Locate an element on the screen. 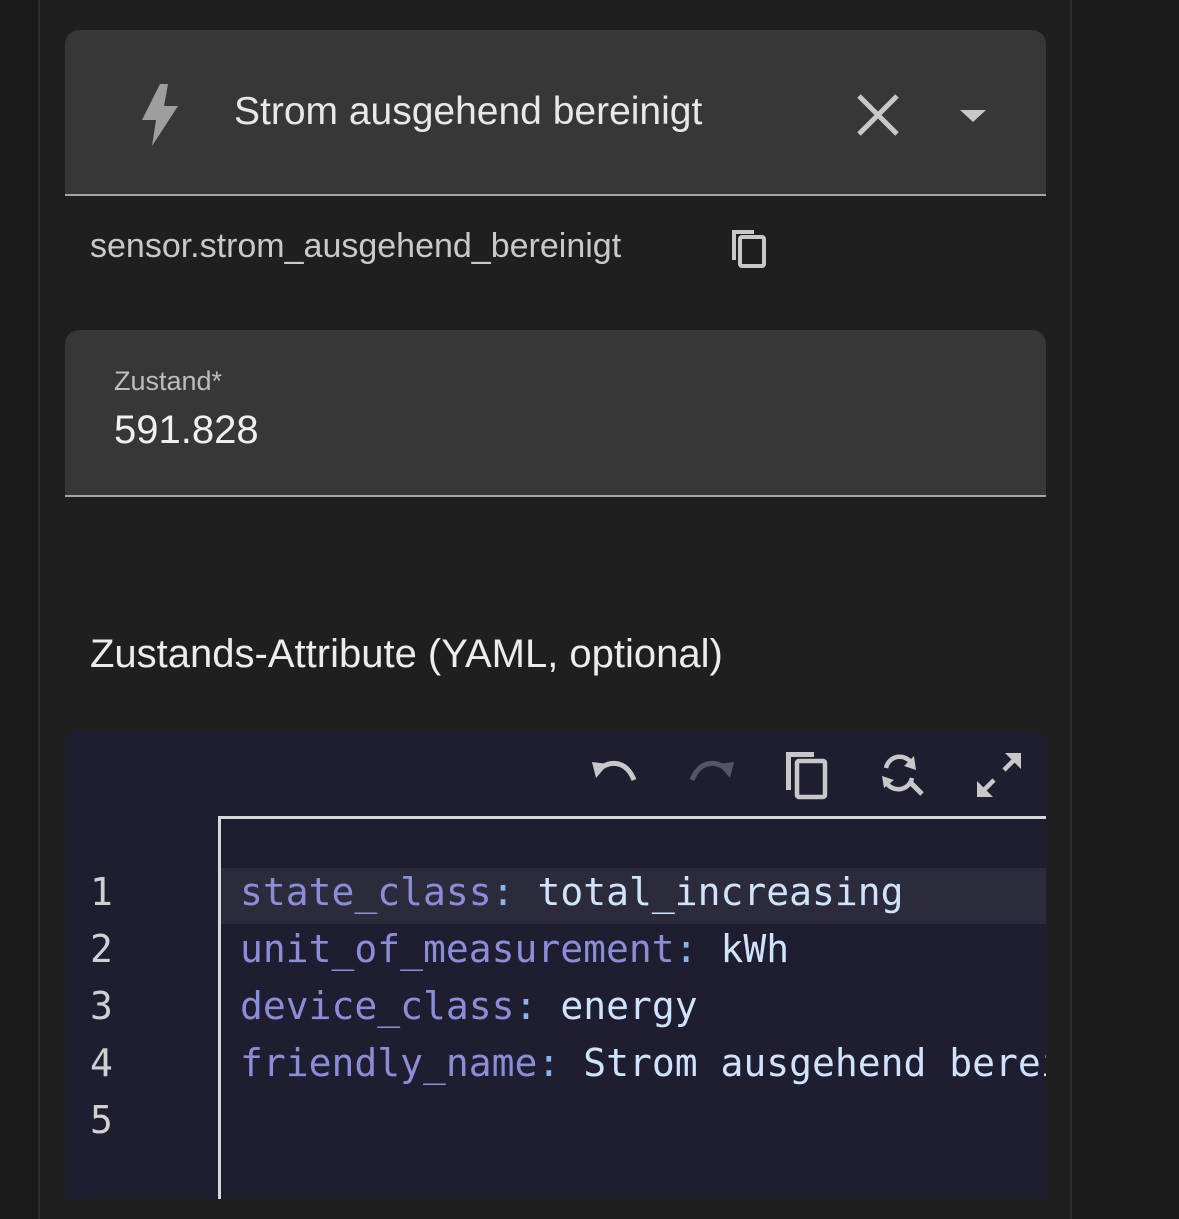 The height and width of the screenshot is (1219, 1179). right-border-strip is located at coordinates (1124, 609).